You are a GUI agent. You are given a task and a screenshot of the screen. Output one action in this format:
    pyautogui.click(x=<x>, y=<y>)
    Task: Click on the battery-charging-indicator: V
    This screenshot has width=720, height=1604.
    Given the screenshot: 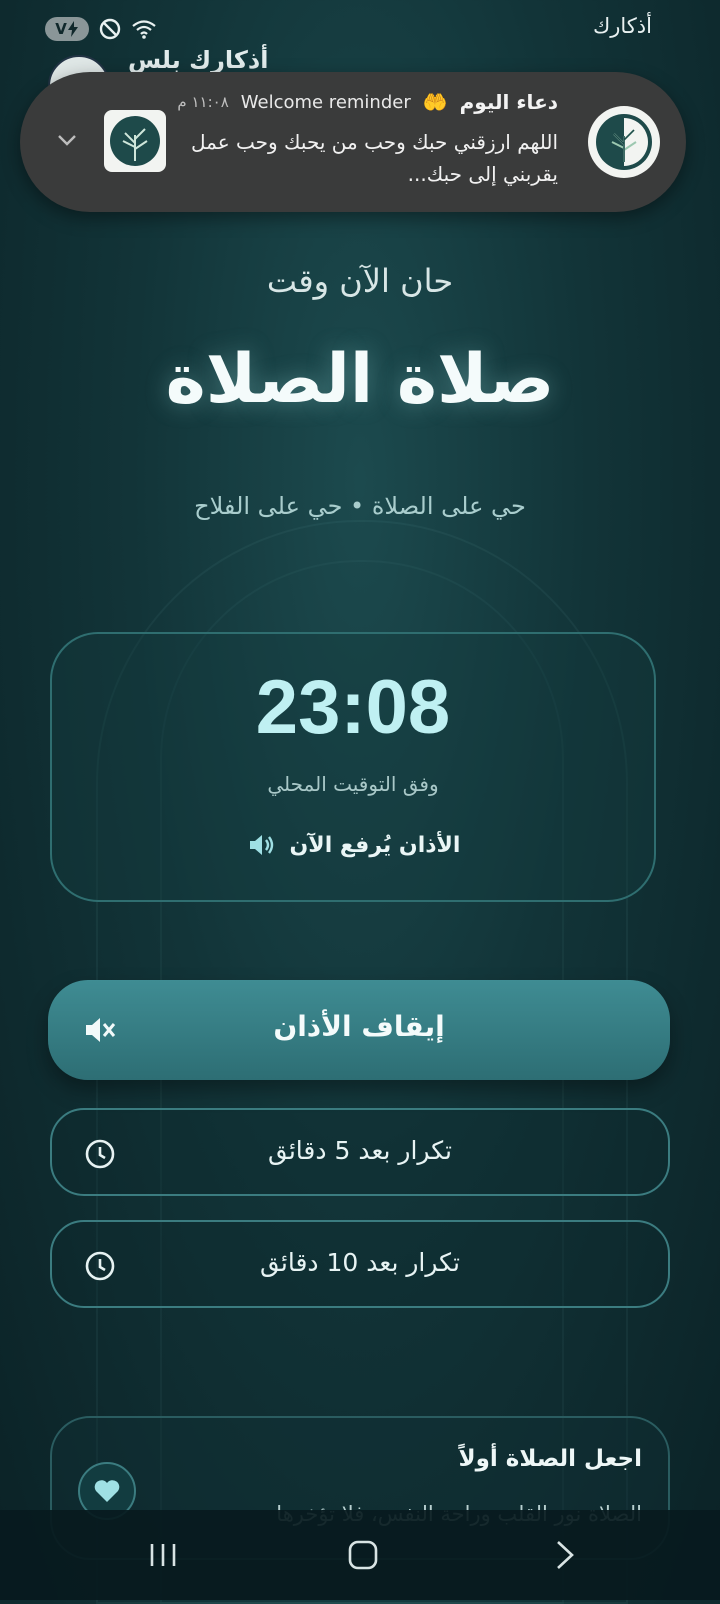 What is the action you would take?
    pyautogui.click(x=67, y=29)
    